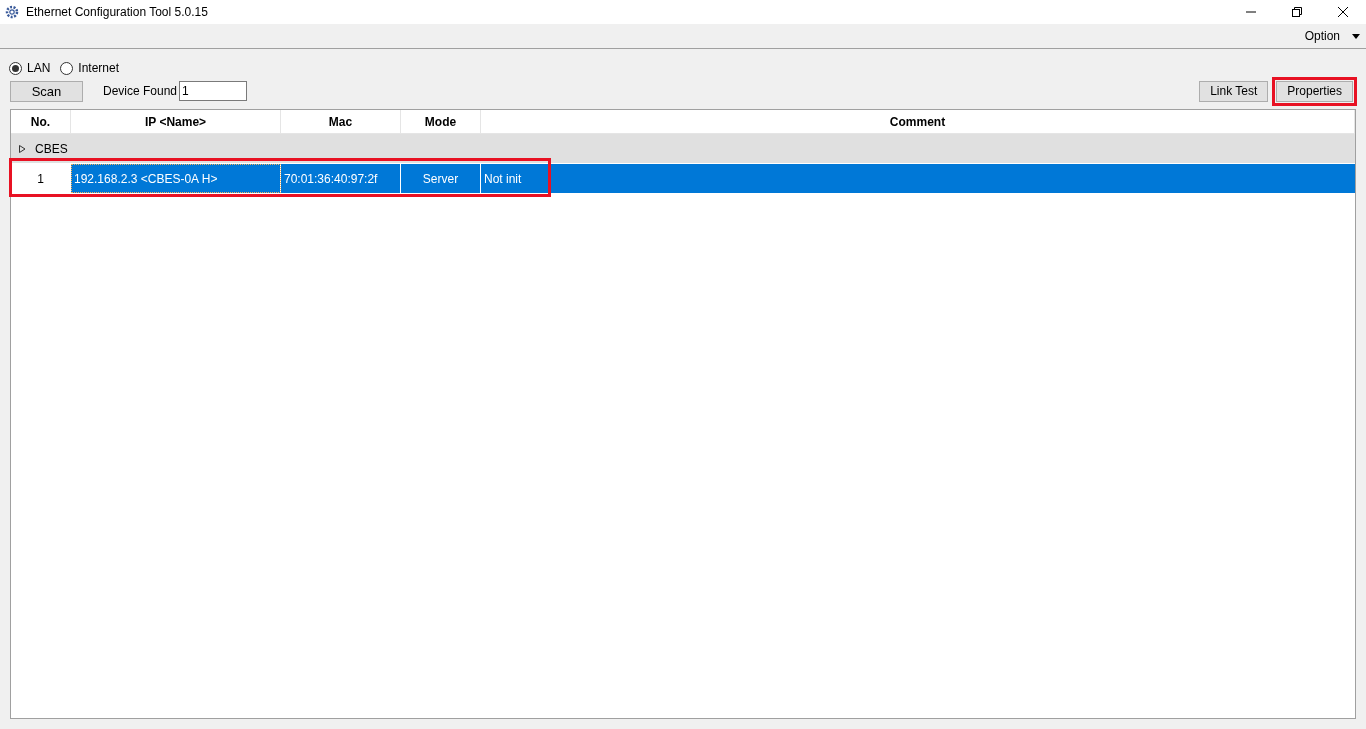 The width and height of the screenshot is (1366, 729). What do you see at coordinates (117, 12) in the screenshot?
I see `window-title: Ethernet Configuration Tool 5.0.15` at bounding box center [117, 12].